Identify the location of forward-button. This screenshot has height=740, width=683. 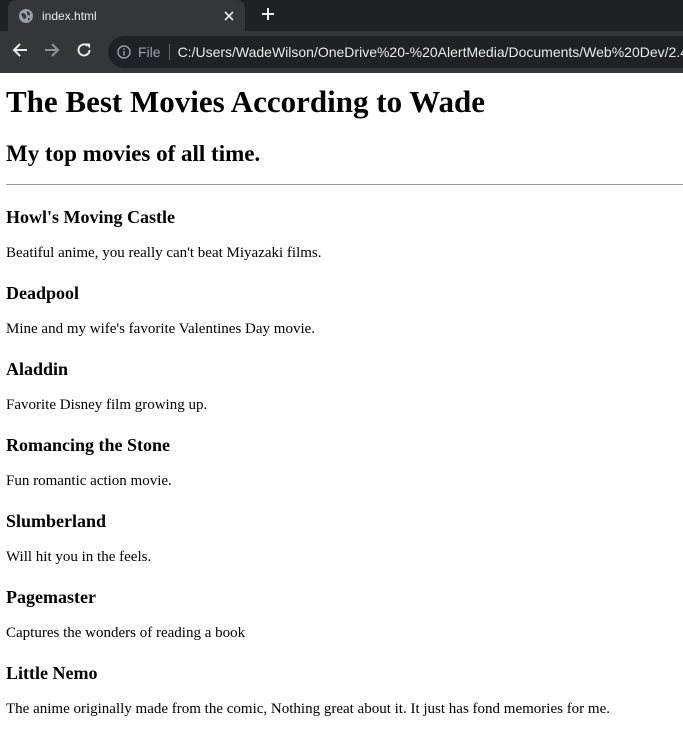
(52, 52).